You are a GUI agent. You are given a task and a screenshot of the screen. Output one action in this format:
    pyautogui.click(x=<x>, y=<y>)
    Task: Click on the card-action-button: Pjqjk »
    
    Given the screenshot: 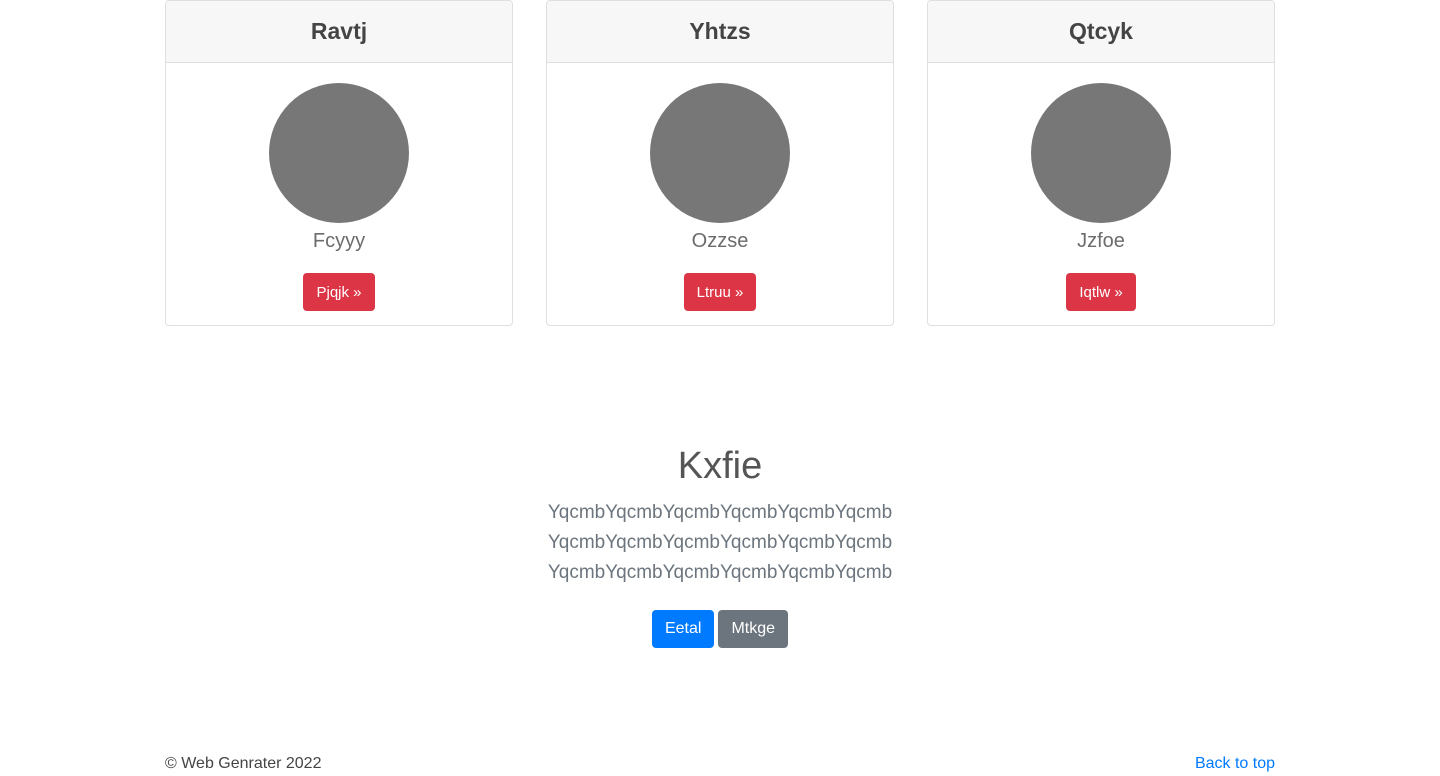 What is the action you would take?
    pyautogui.click(x=339, y=292)
    